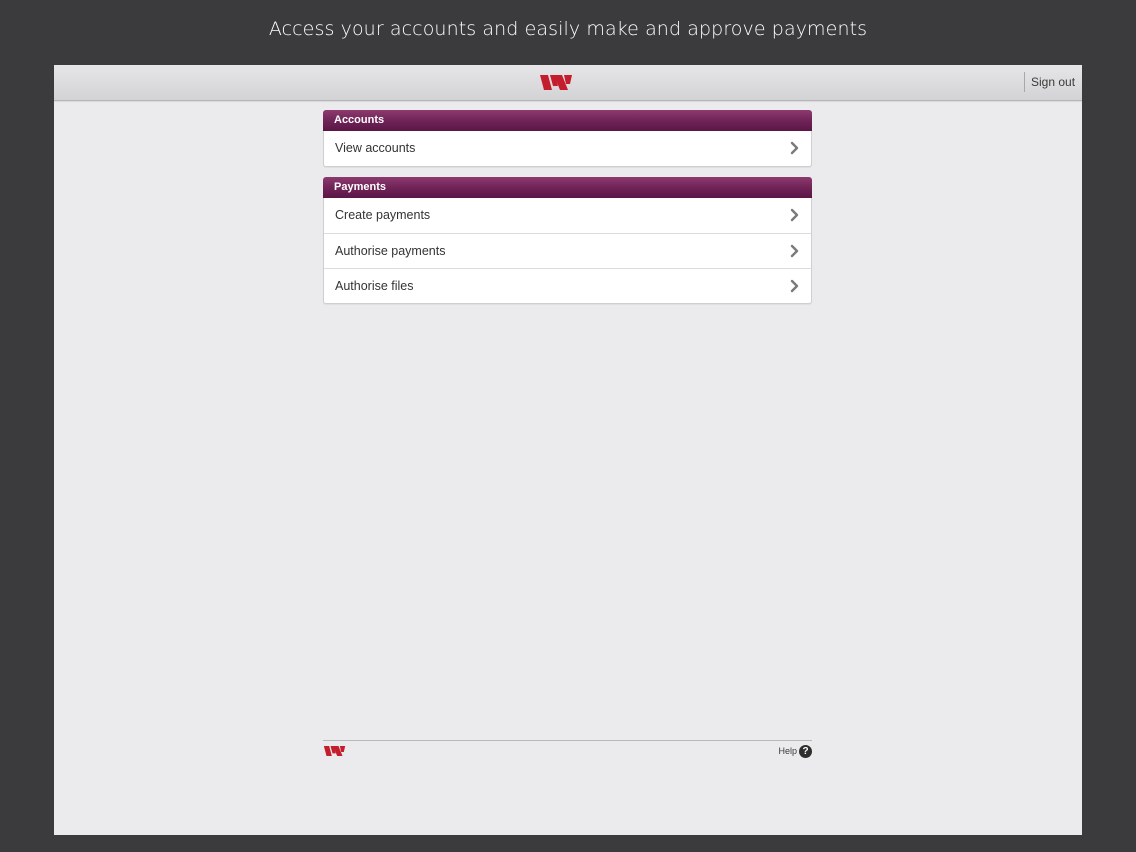  Describe the element at coordinates (390, 251) in the screenshot. I see `menu-item-label: Authorise payments` at that location.